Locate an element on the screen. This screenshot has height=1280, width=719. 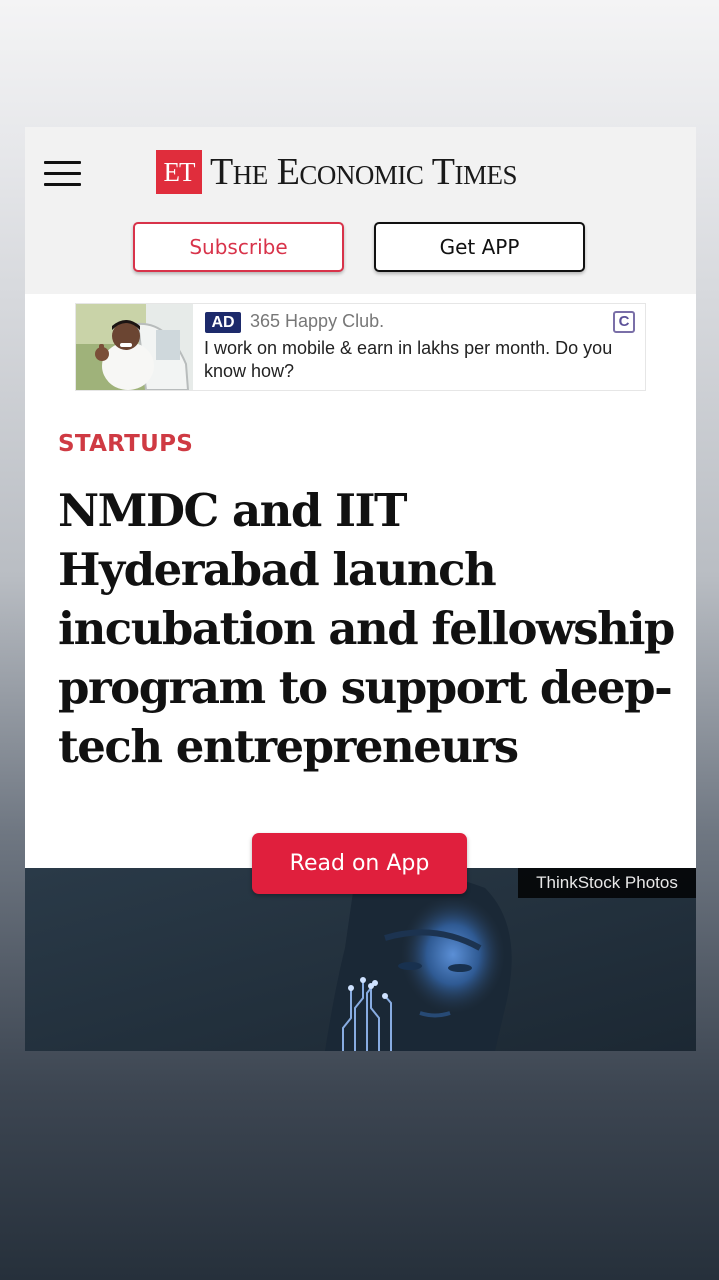
ad-image is located at coordinates (134, 347).